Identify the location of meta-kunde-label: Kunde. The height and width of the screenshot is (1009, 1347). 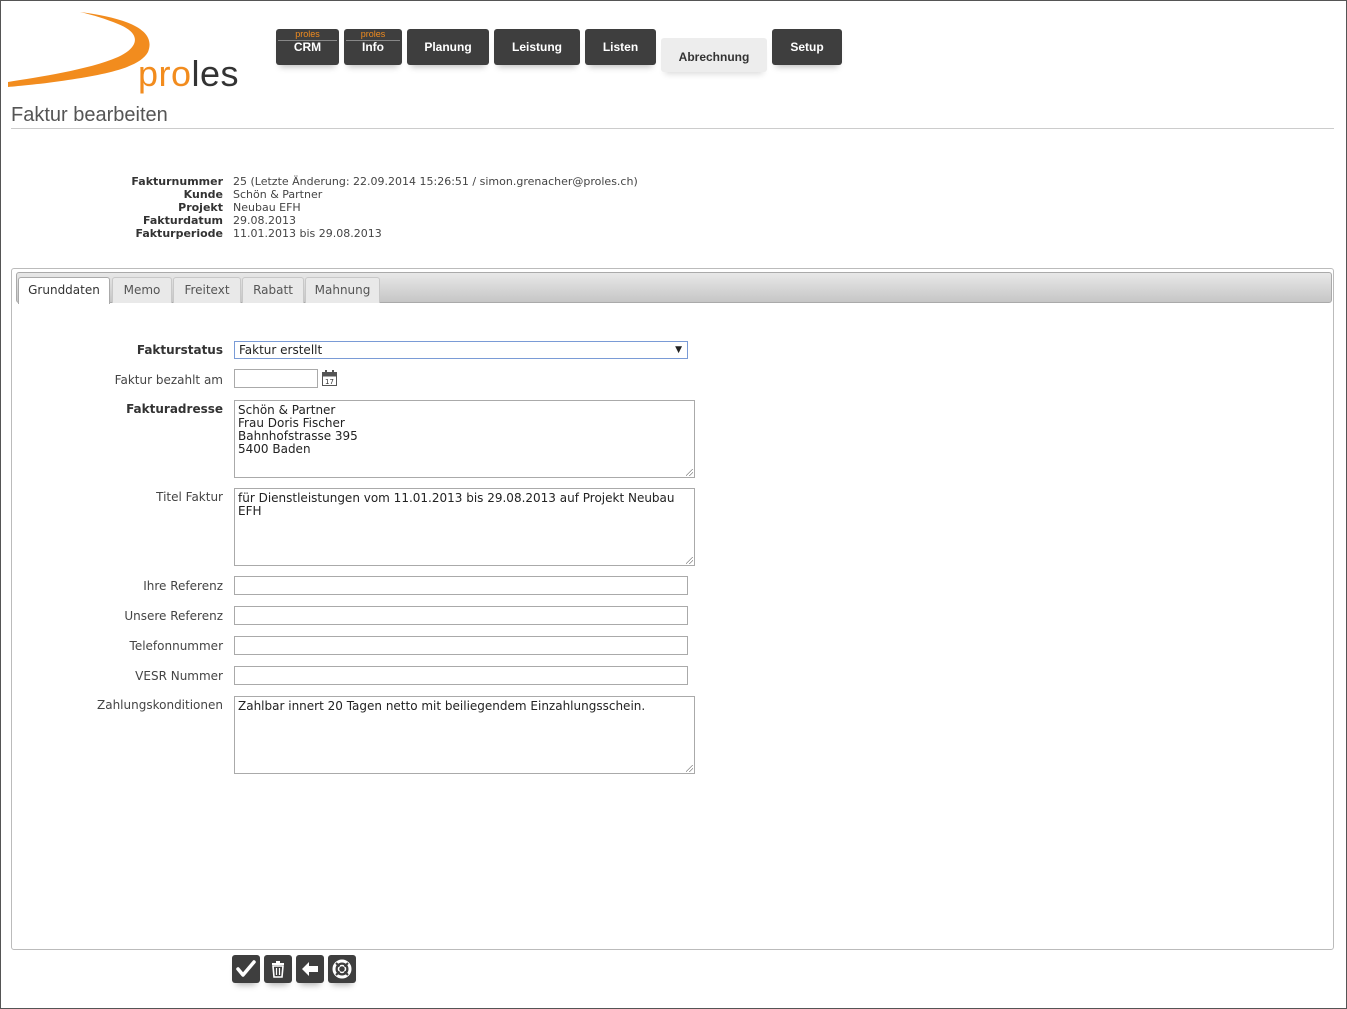
(203, 194).